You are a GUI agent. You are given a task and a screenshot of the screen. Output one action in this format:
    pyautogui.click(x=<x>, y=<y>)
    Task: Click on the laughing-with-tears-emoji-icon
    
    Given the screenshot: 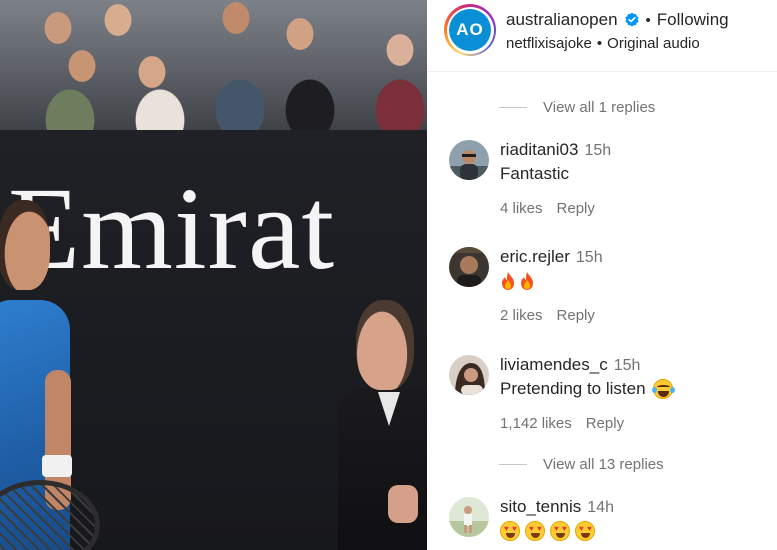 What is the action you would take?
    pyautogui.click(x=663, y=389)
    